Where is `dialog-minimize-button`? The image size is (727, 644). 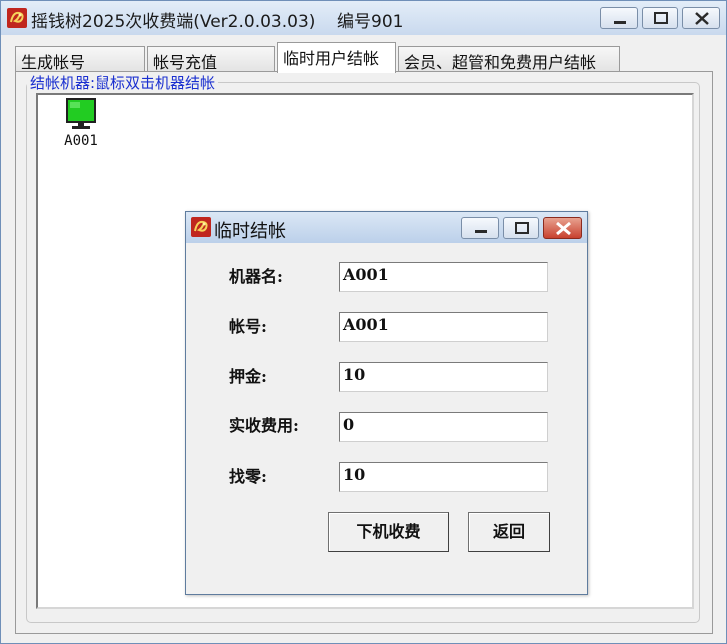 dialog-minimize-button is located at coordinates (480, 228).